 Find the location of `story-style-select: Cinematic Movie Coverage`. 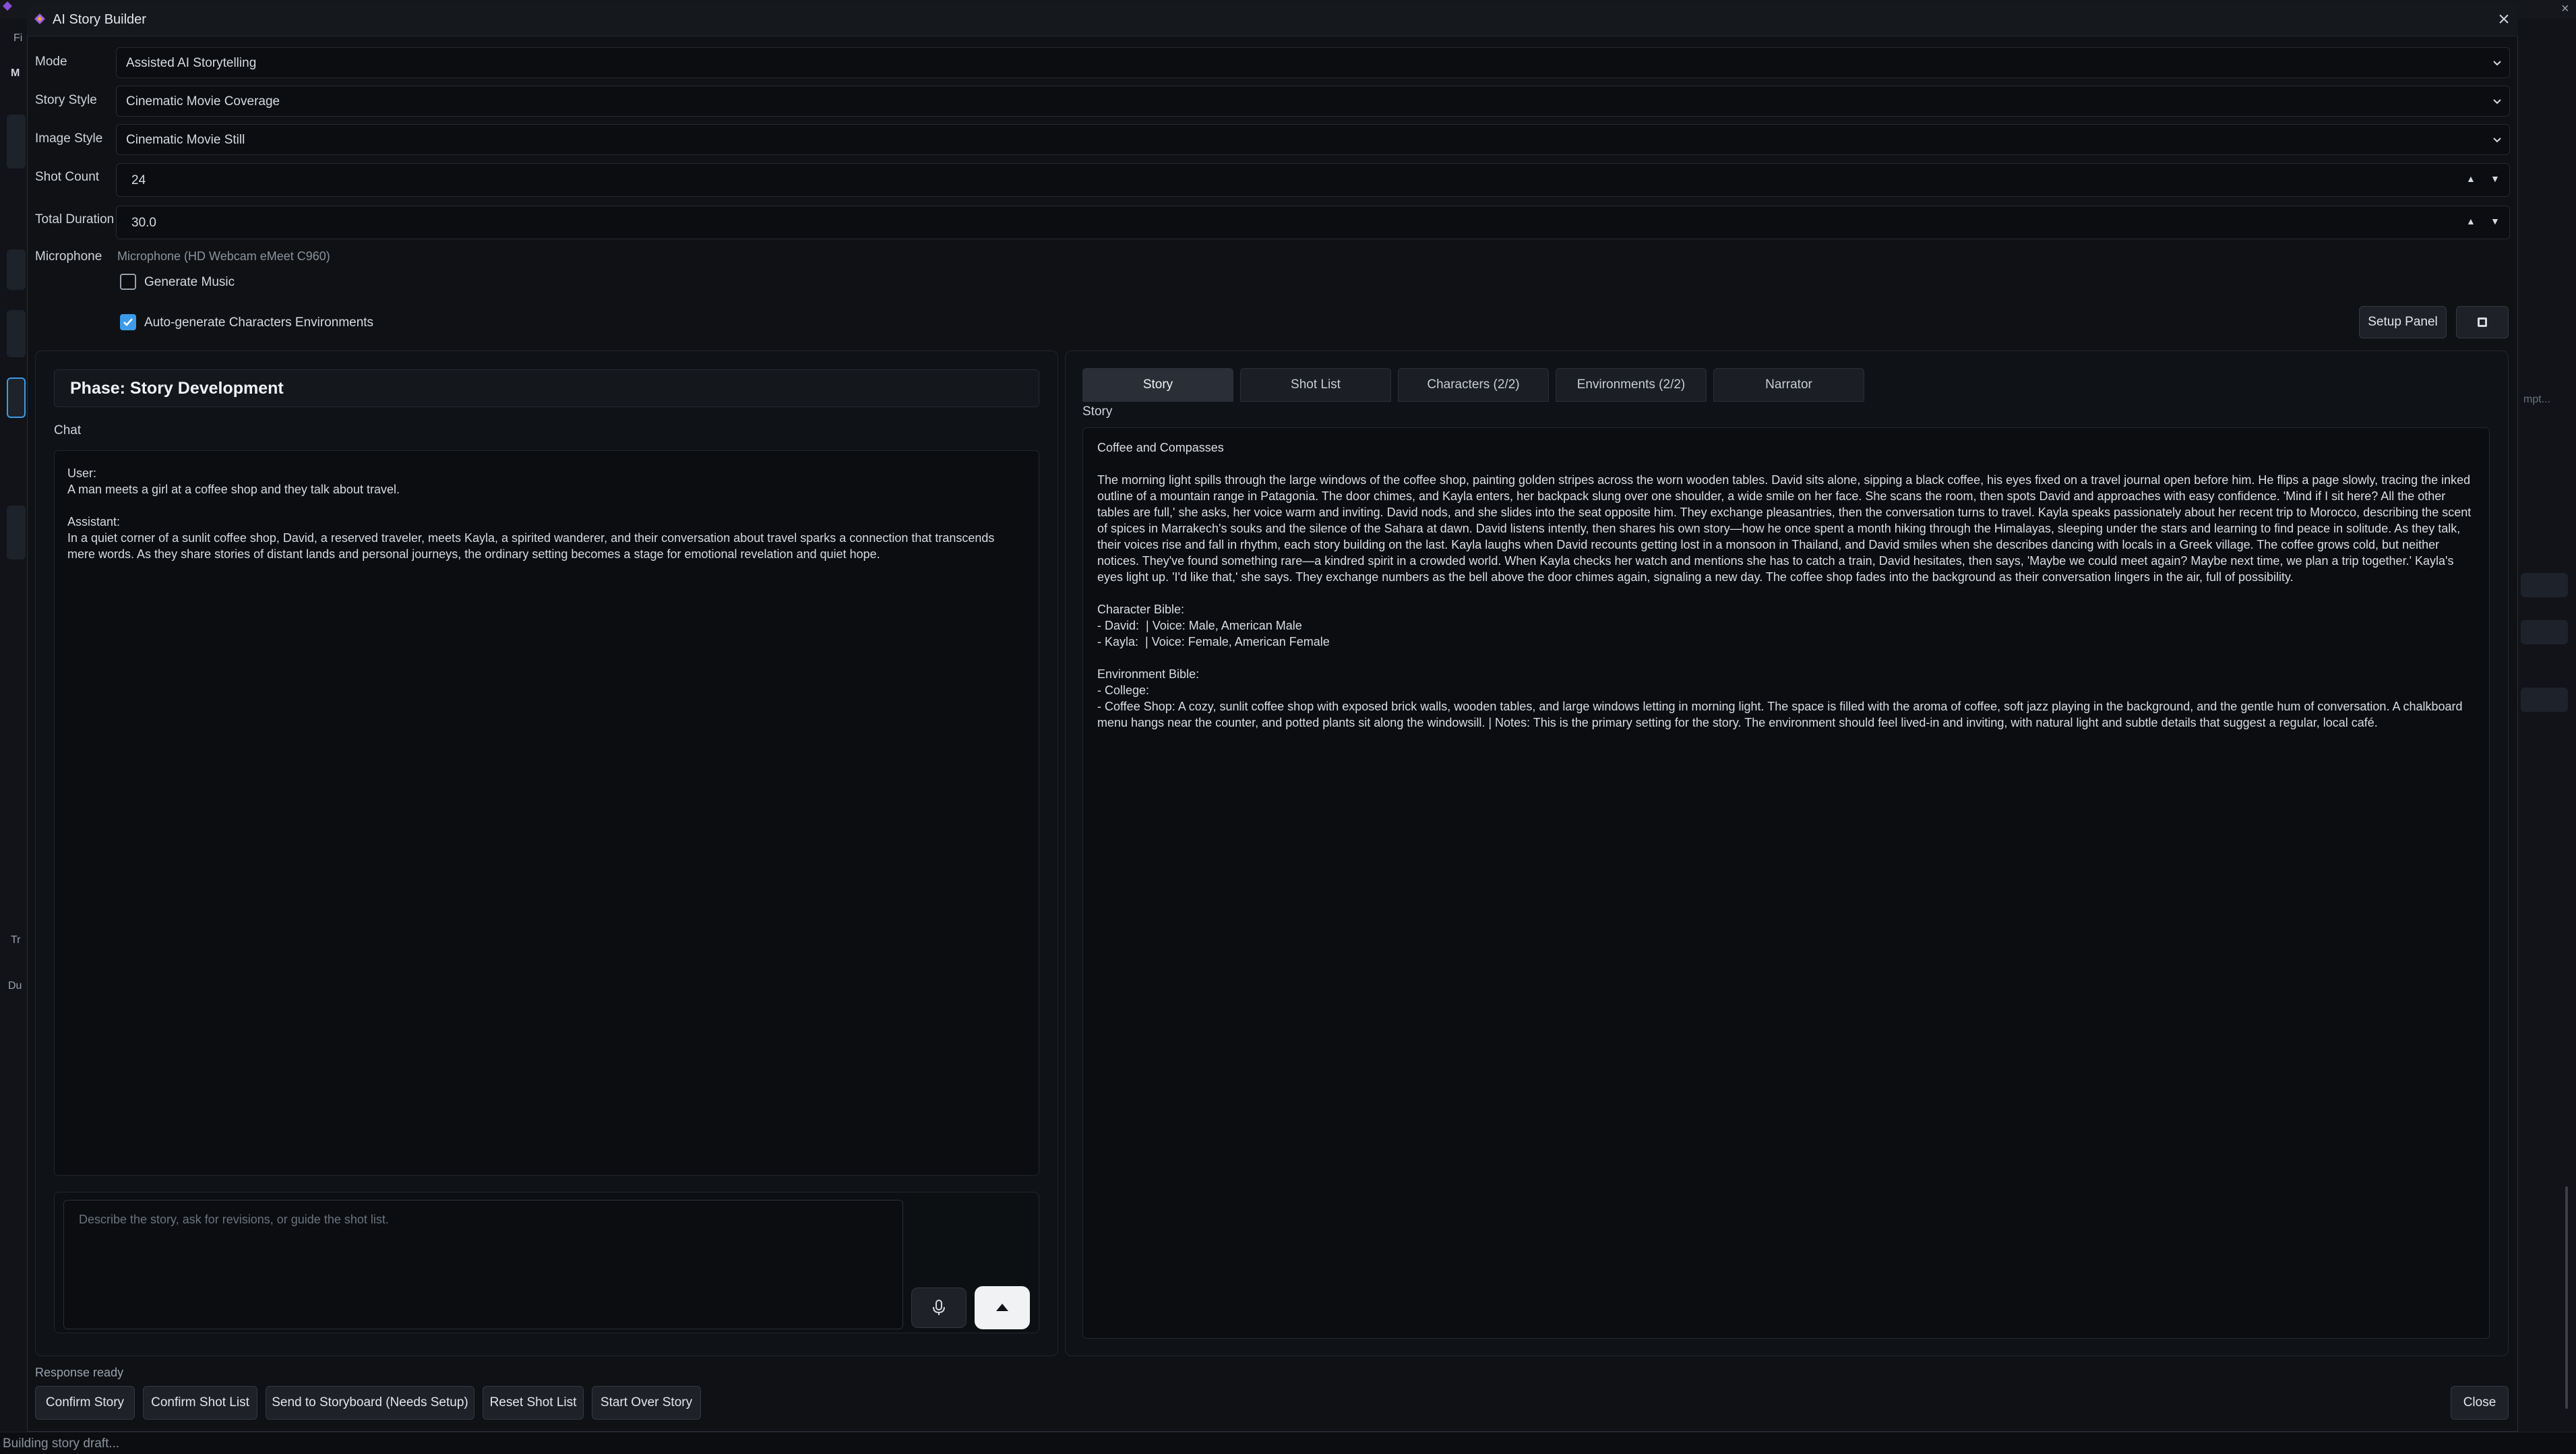

story-style-select: Cinematic Movie Coverage is located at coordinates (1313, 101).